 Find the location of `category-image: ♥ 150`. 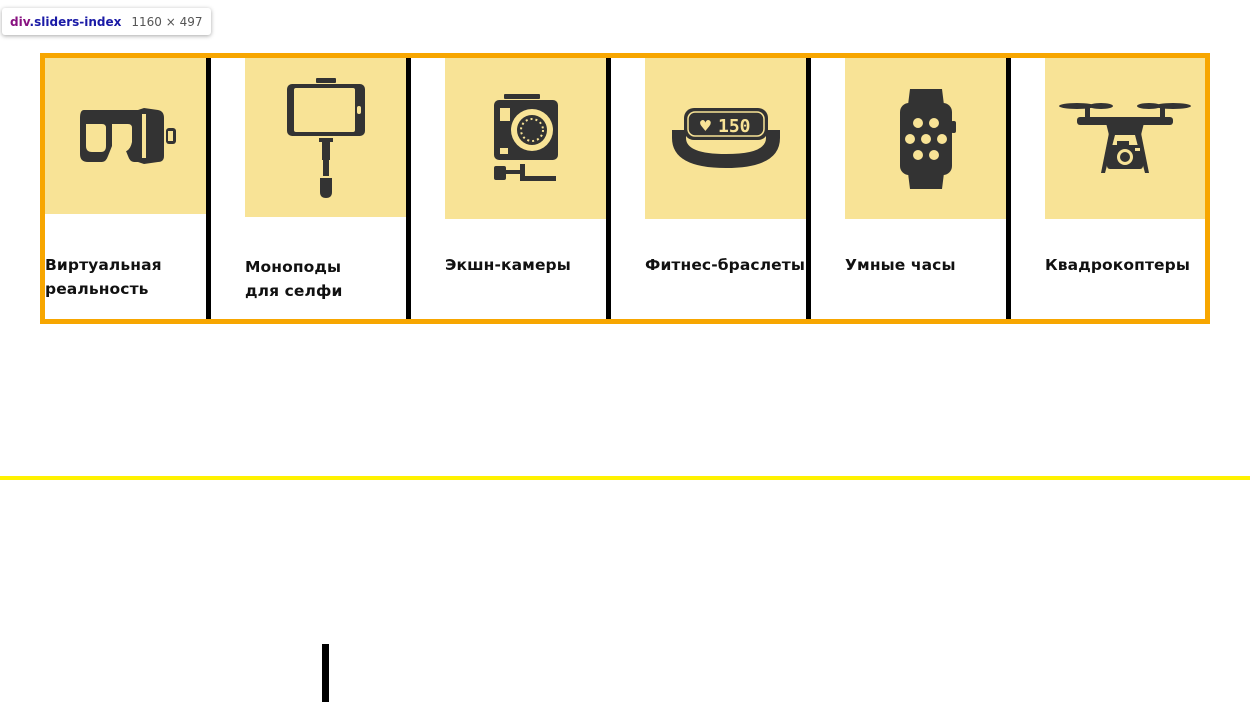

category-image: ♥ 150 is located at coordinates (725, 138).